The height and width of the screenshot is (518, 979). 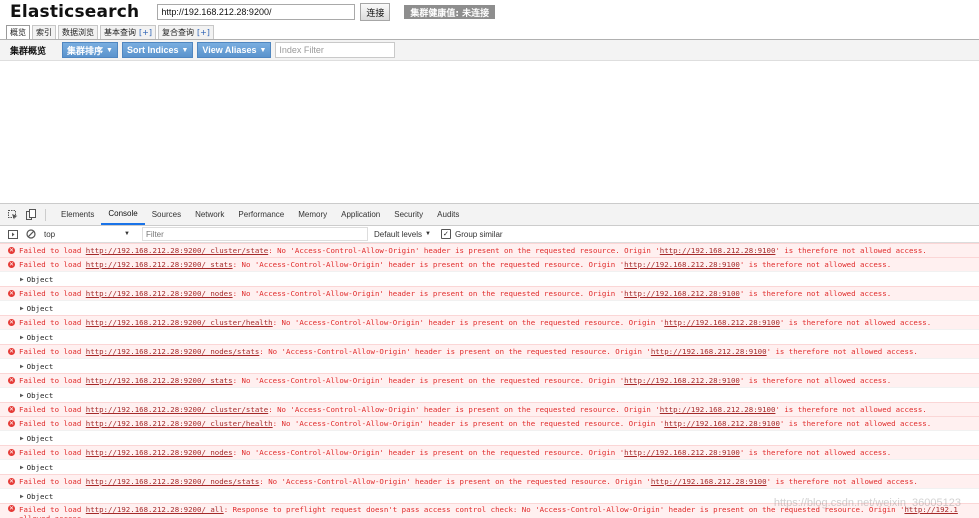 I want to click on devtools-tab-application: Application, so click(x=360, y=214).